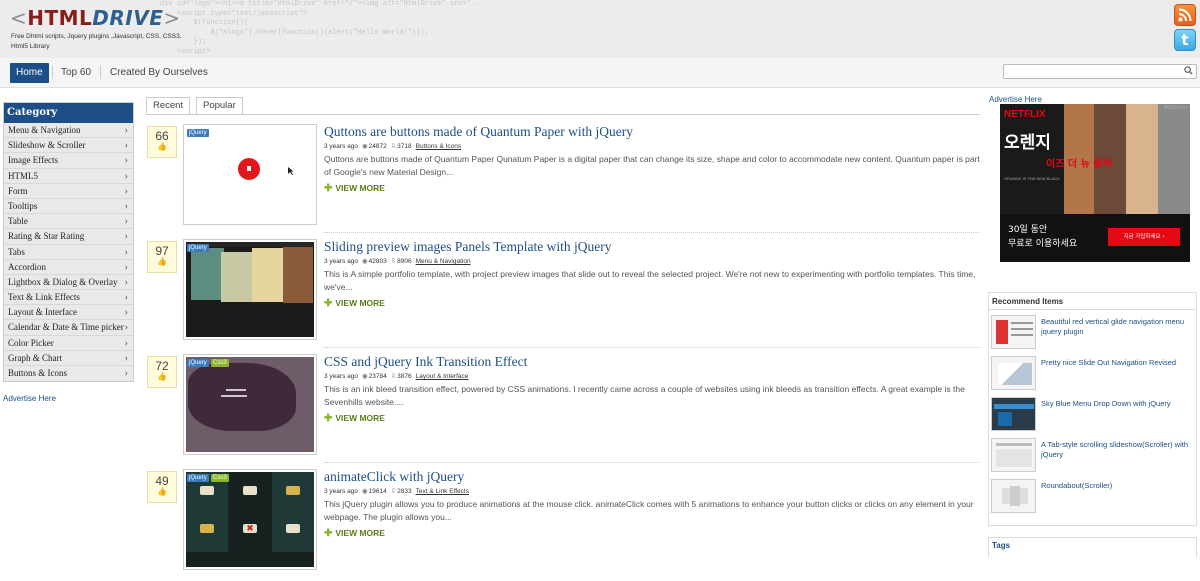 This screenshot has width=1200, height=581. Describe the element at coordinates (397, 261) in the screenshot. I see `item-meta: 3 years ago ◉42803 ⇩8906 Menu & Navigation` at that location.